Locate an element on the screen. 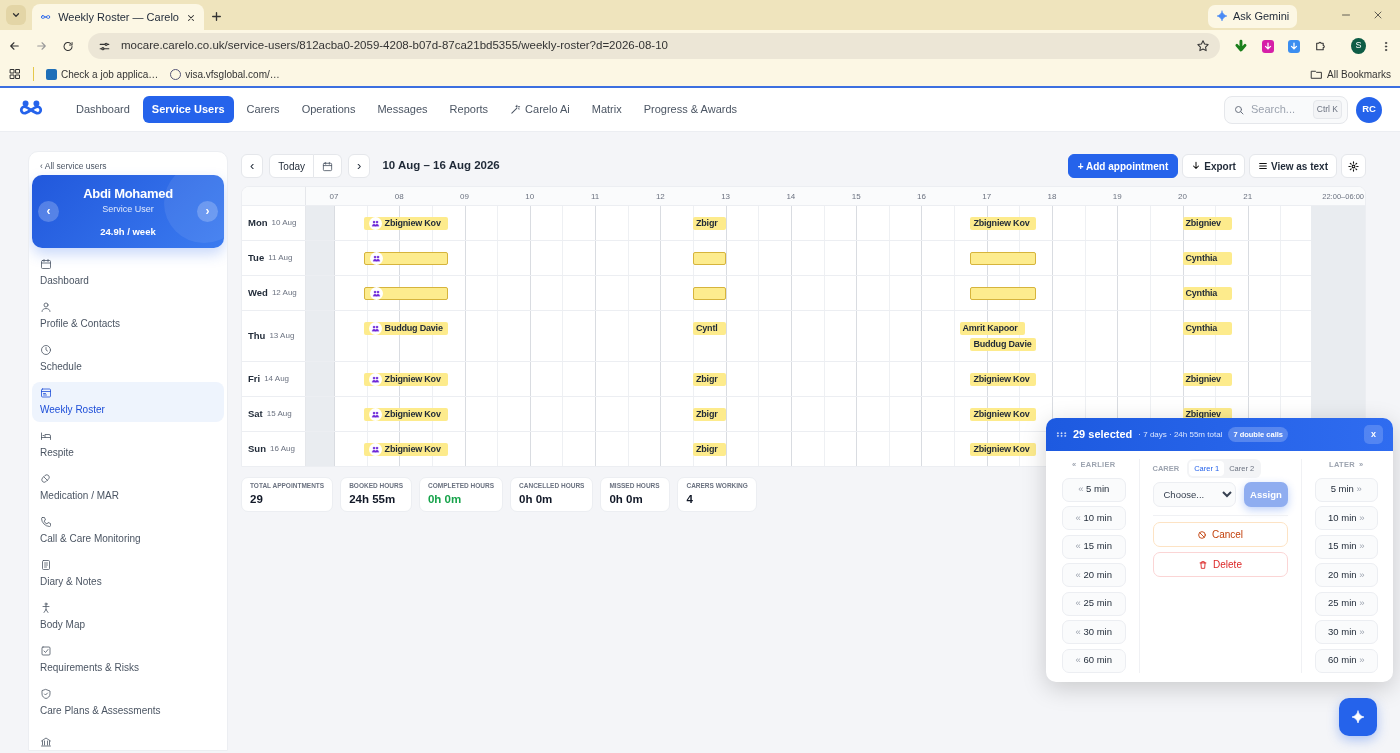  ask-gemini-button: Ask Gemini is located at coordinates (1253, 16).